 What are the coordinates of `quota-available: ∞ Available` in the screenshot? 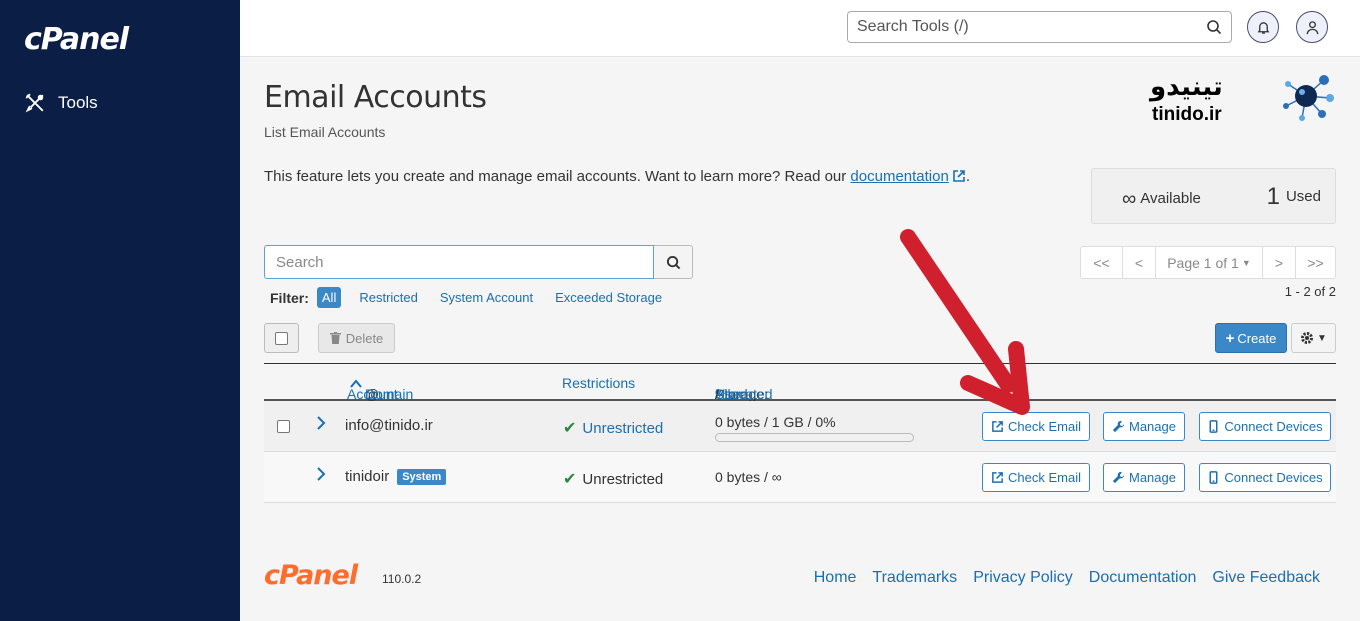 It's located at (1161, 199).